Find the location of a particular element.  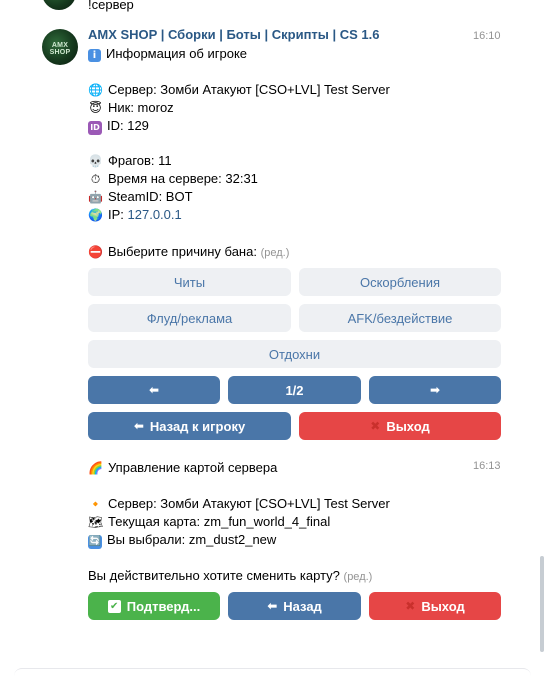

cross-icon-2: ✖ is located at coordinates (410, 606).